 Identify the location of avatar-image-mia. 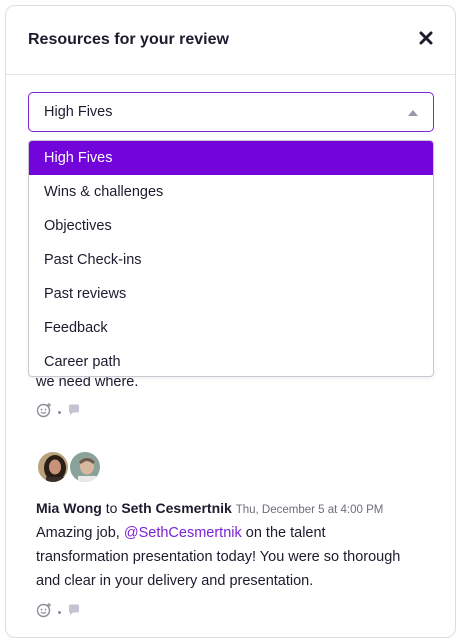
(53, 467).